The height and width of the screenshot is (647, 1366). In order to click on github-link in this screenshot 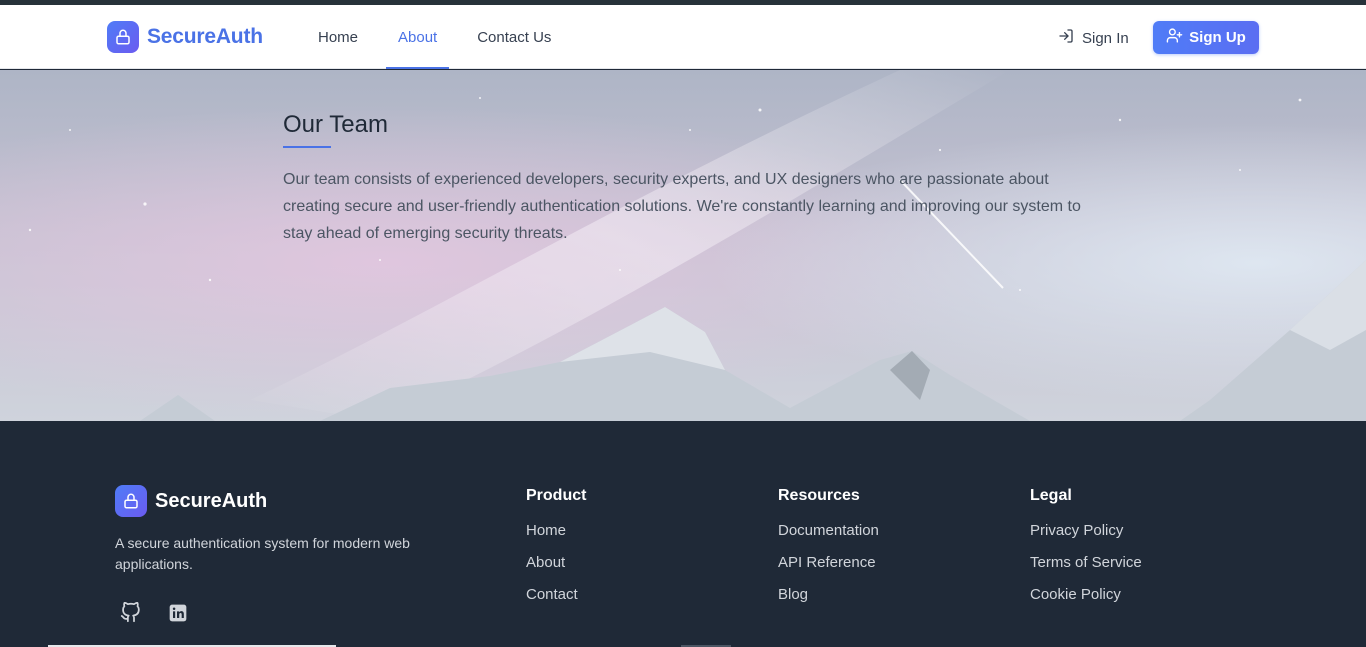, I will do `click(130, 614)`.